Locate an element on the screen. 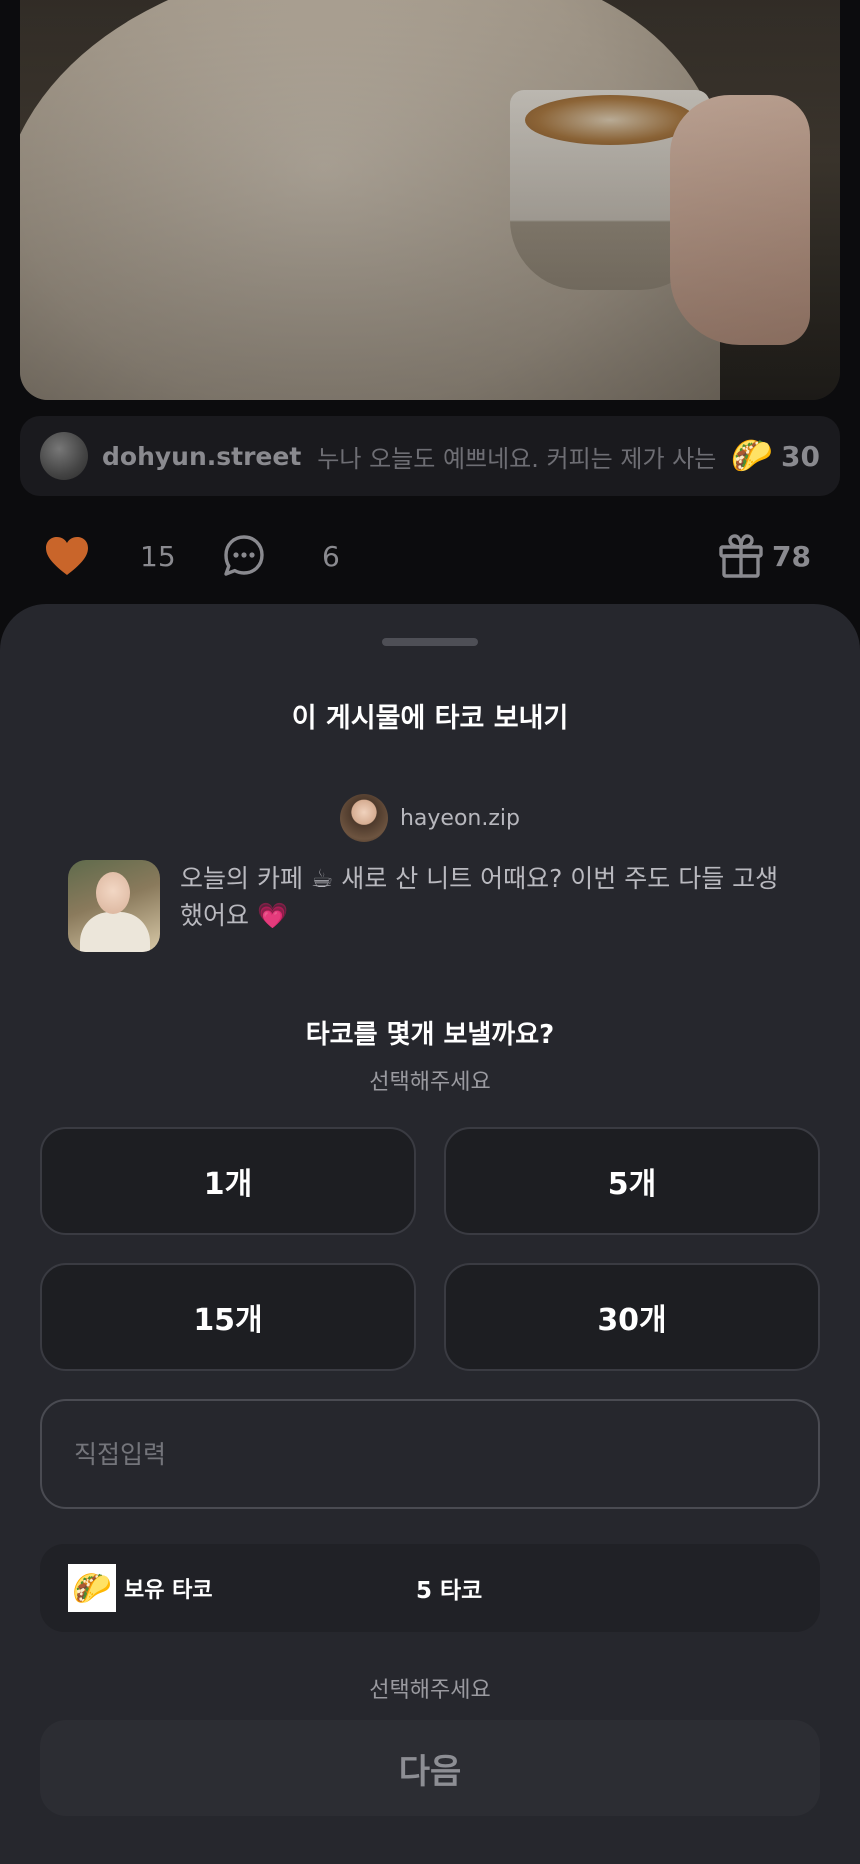  post-thumbnail is located at coordinates (114, 906).